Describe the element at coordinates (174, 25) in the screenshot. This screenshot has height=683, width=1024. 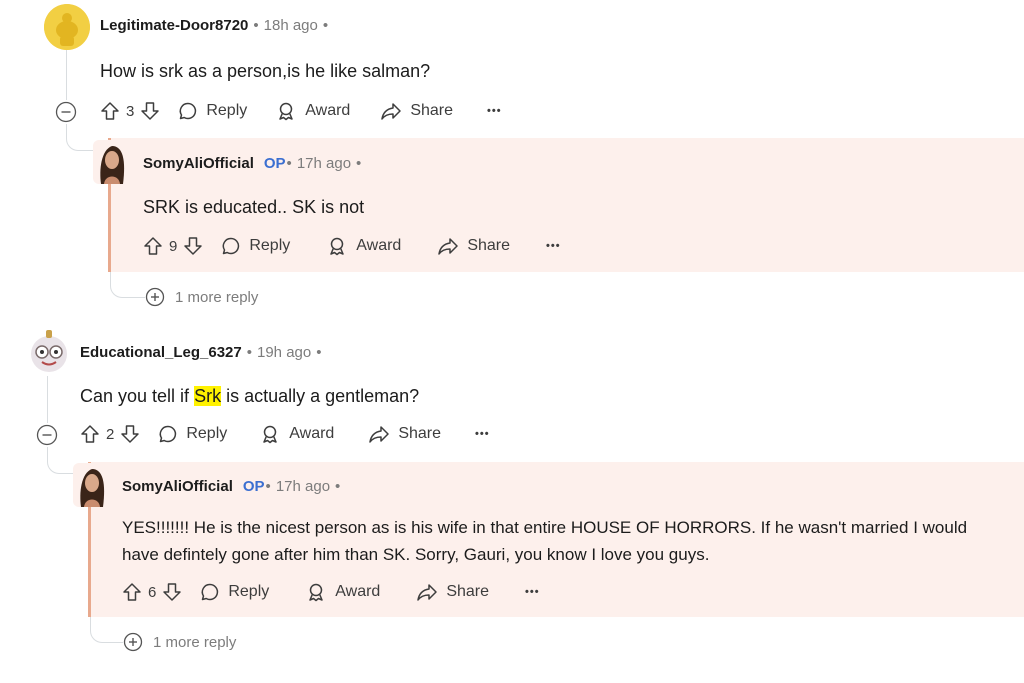
I see `username: Legitimate-Door8720` at that location.